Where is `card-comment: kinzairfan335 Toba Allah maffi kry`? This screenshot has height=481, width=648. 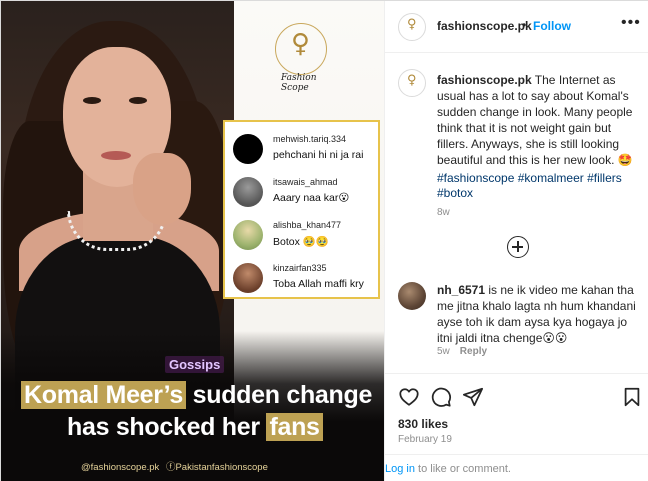
card-comment: kinzairfan335 Toba Allah maffi kry is located at coordinates (305, 280).